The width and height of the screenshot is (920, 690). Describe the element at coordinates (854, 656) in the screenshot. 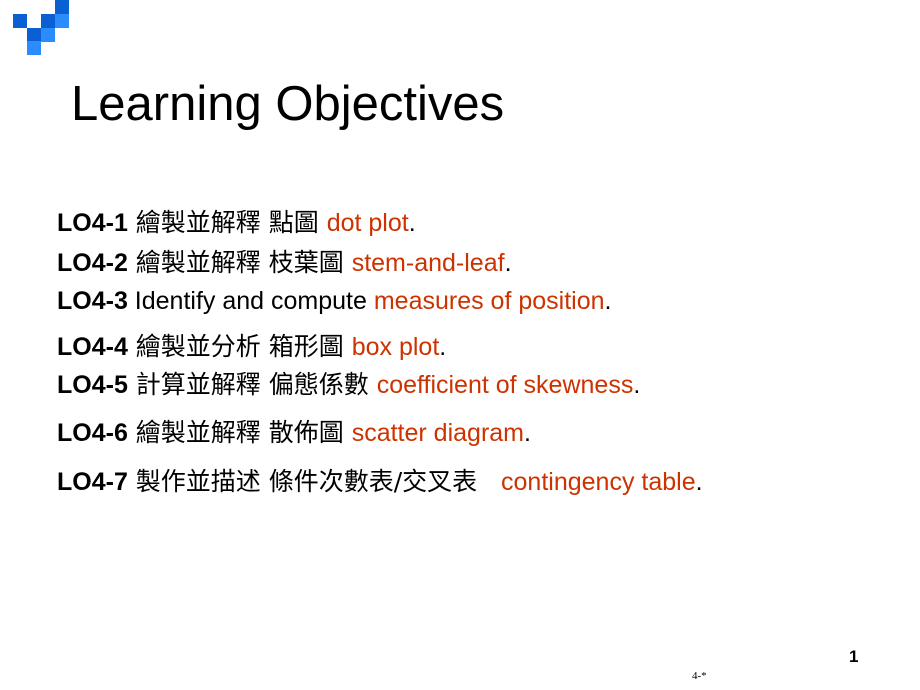

I see `slide-number: 1` at that location.